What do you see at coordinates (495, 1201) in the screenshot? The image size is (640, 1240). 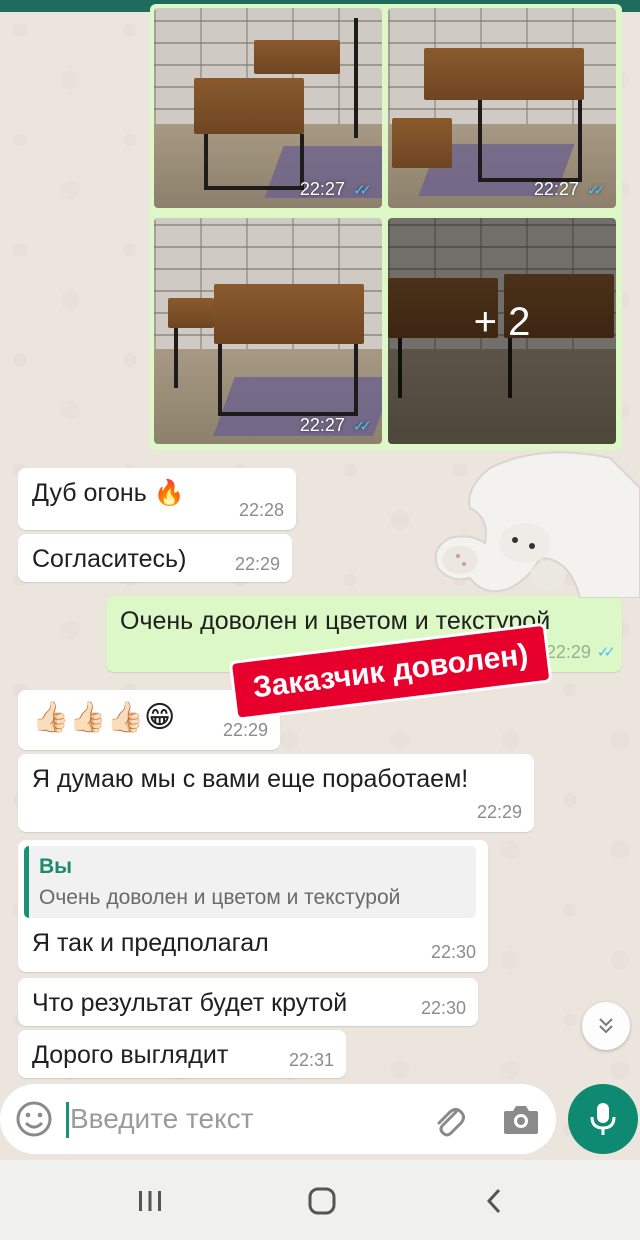 I see `back-icon` at bounding box center [495, 1201].